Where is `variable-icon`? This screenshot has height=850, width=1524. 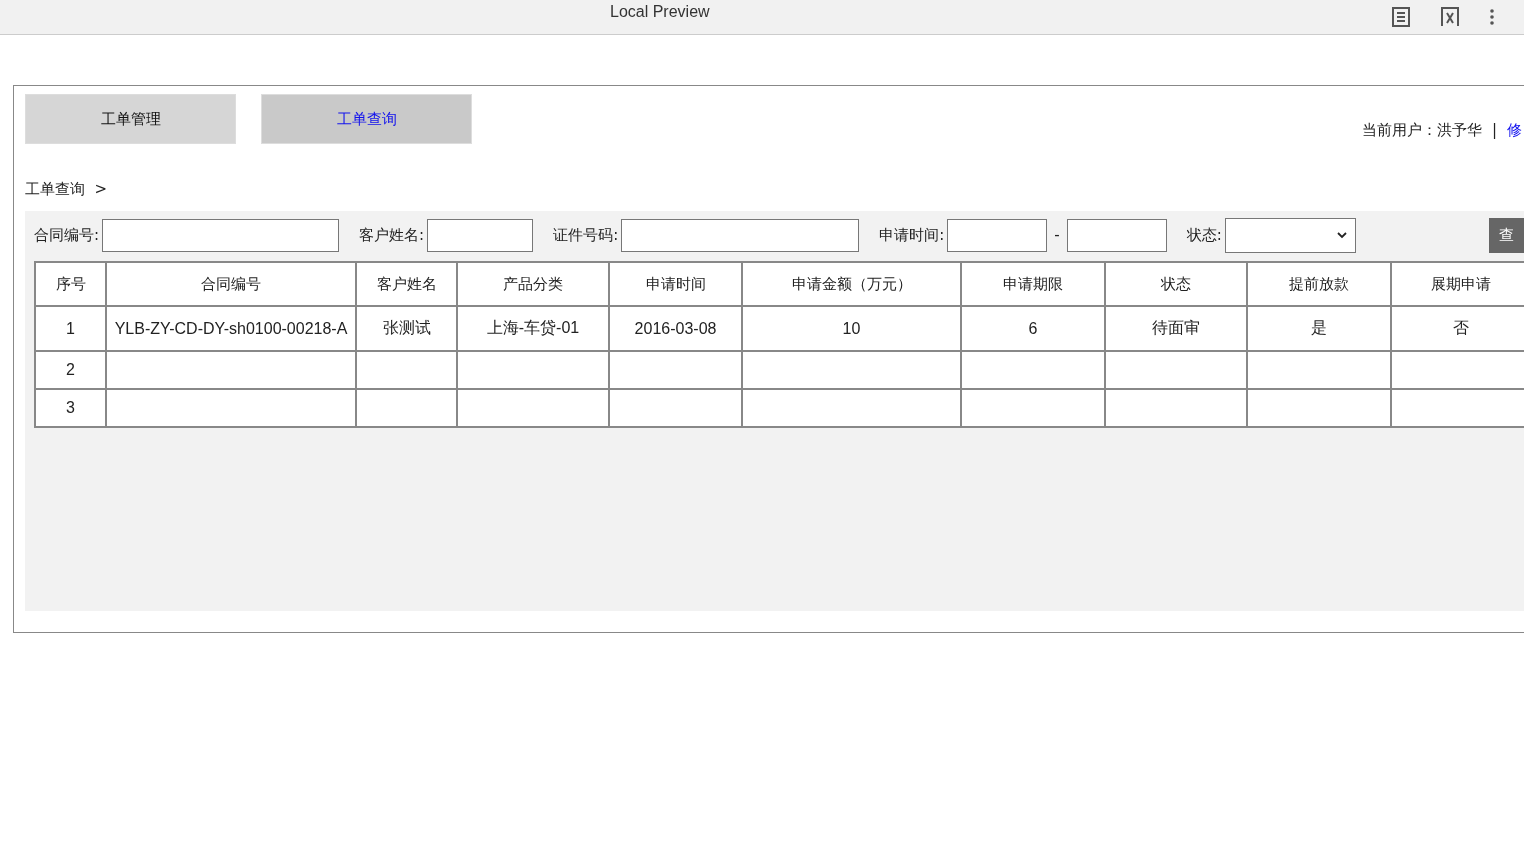
variable-icon is located at coordinates (1450, 17).